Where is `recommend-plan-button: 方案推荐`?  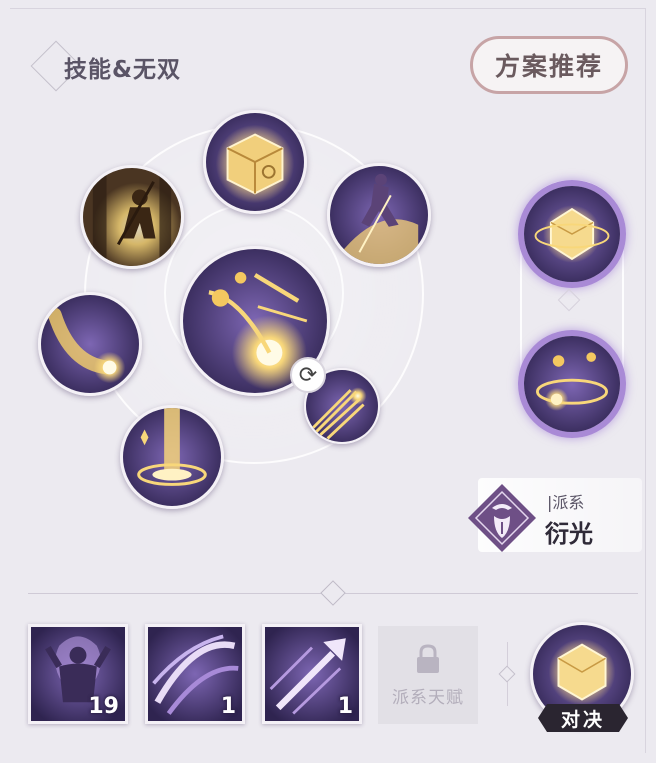
recommend-plan-button: 方案推荐 is located at coordinates (549, 65).